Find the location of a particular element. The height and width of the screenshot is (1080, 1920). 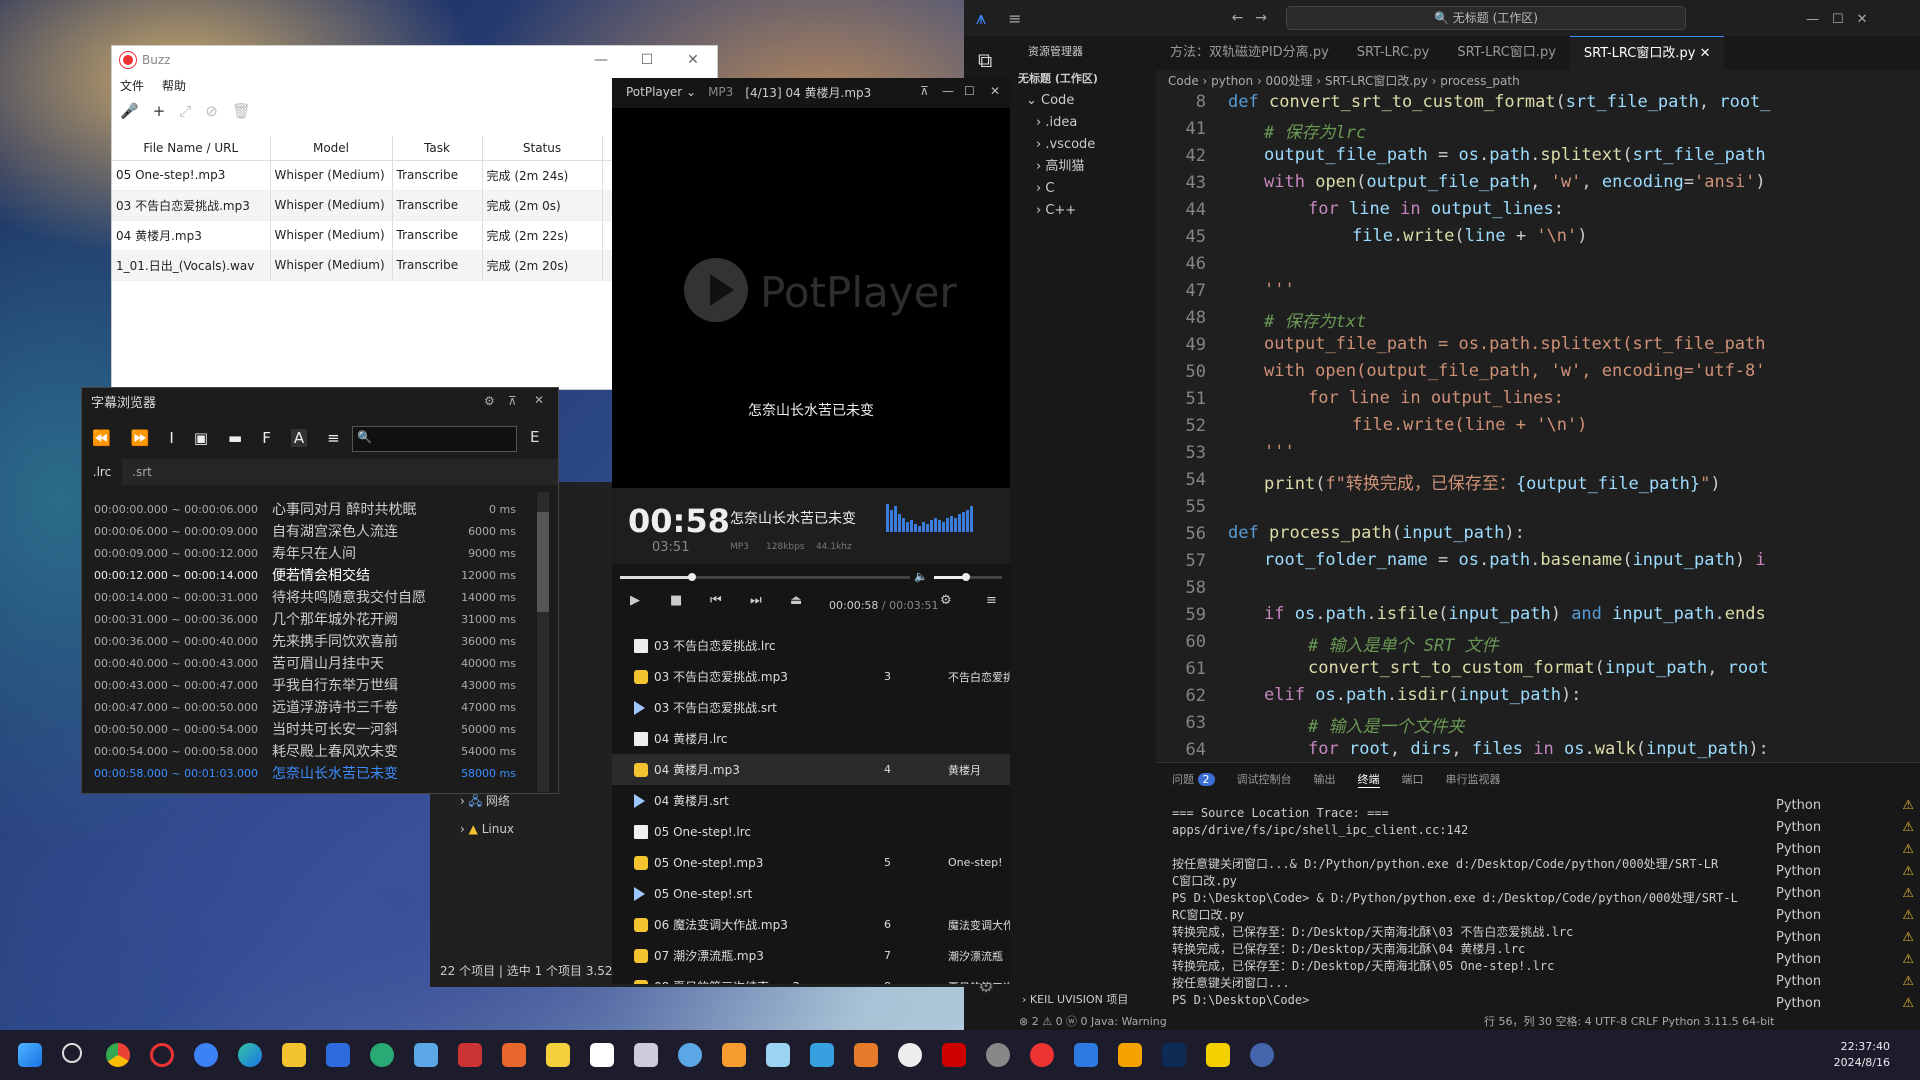

col-file: File Name / URL is located at coordinates (191, 148).